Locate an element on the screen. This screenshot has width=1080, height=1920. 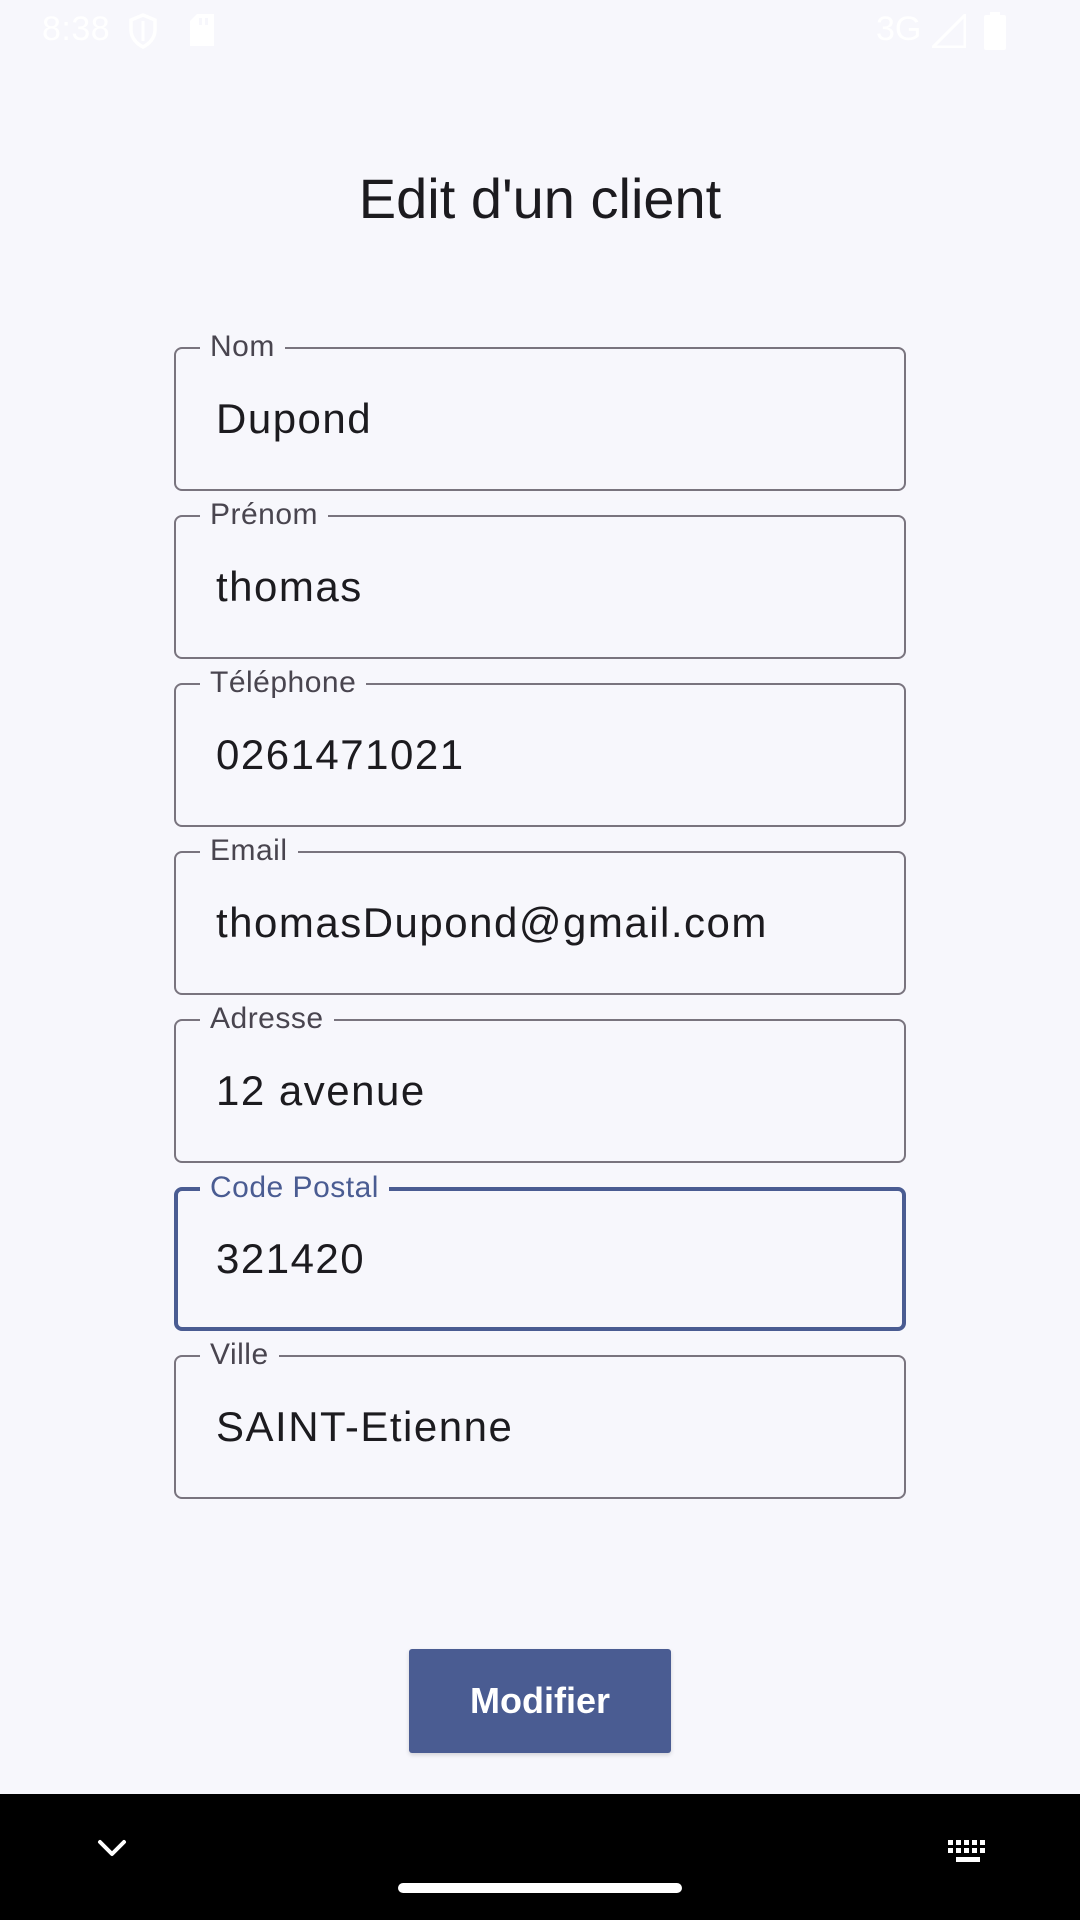
status-bar: 8:38 3G is located at coordinates (540, 31).